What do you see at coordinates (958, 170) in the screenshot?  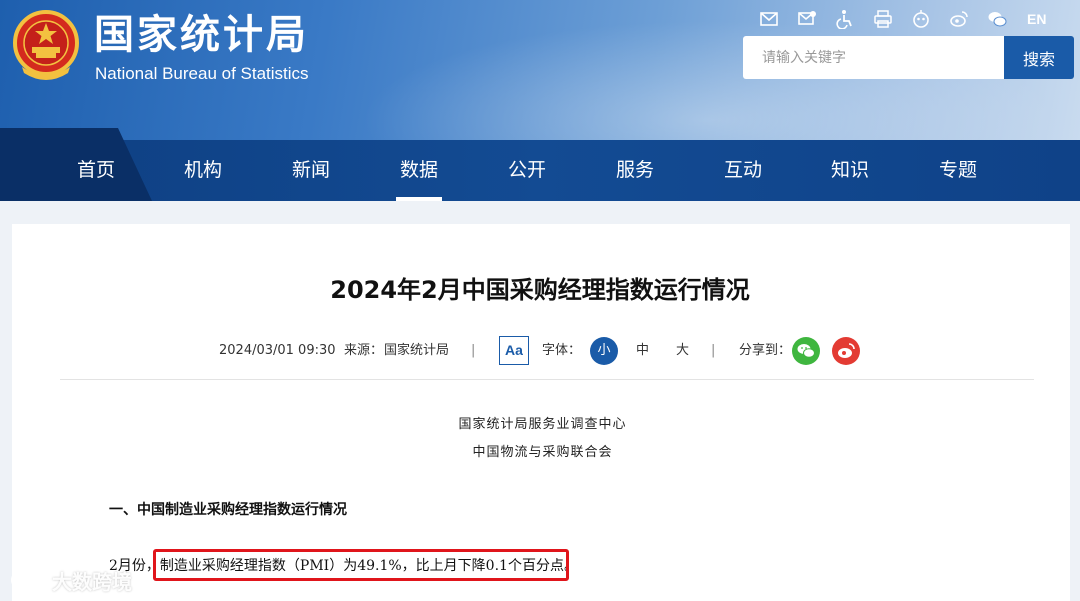 I see `nav-item-topics: 专题` at bounding box center [958, 170].